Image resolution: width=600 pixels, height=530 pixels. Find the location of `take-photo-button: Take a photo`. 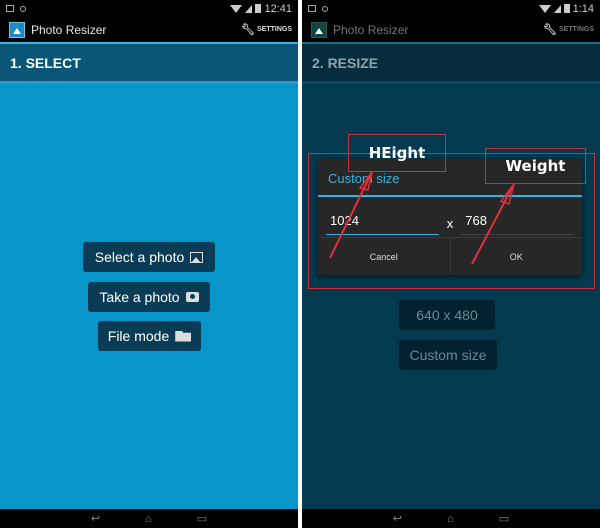

take-photo-button: Take a photo is located at coordinates (149, 297).